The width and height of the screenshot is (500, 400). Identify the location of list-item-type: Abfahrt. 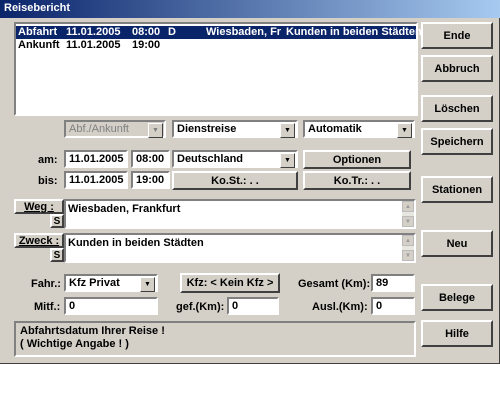
(38, 32).